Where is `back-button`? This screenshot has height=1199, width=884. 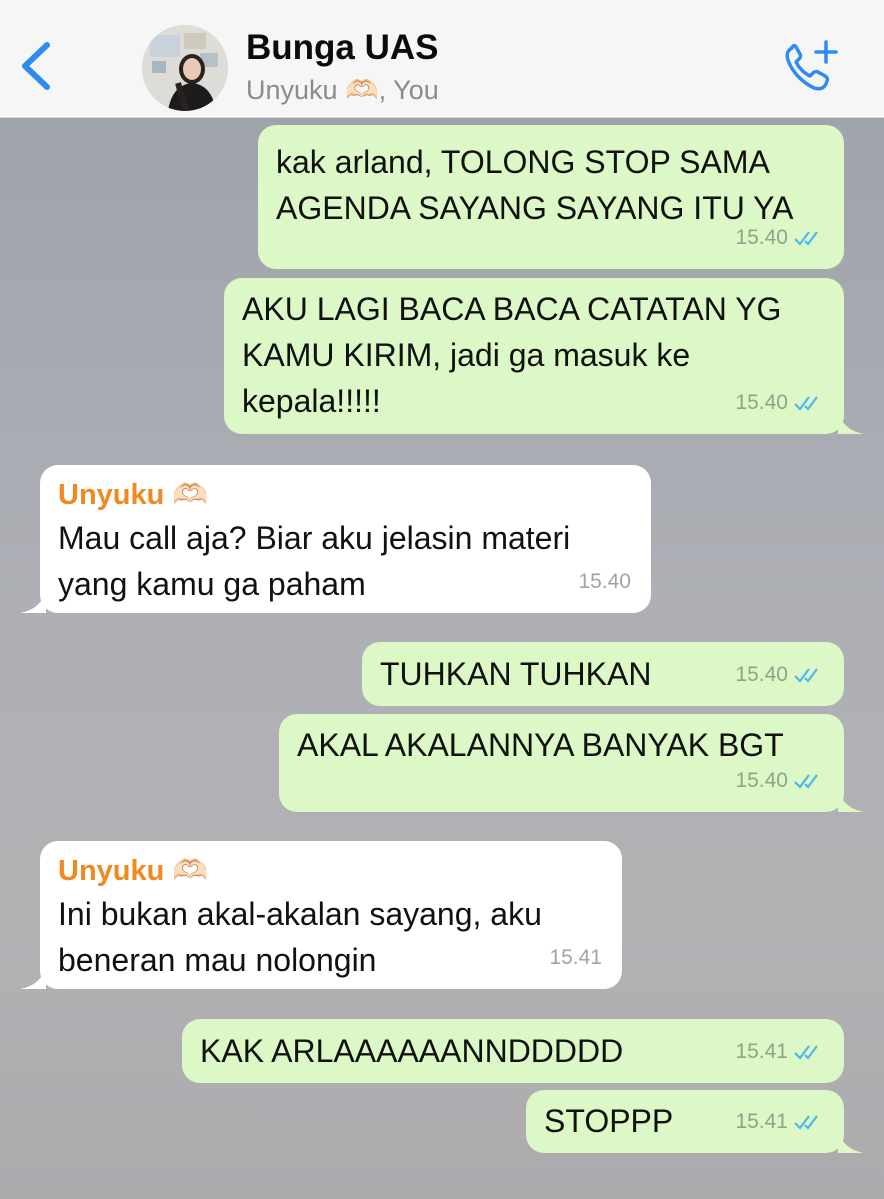
back-button is located at coordinates (36, 66).